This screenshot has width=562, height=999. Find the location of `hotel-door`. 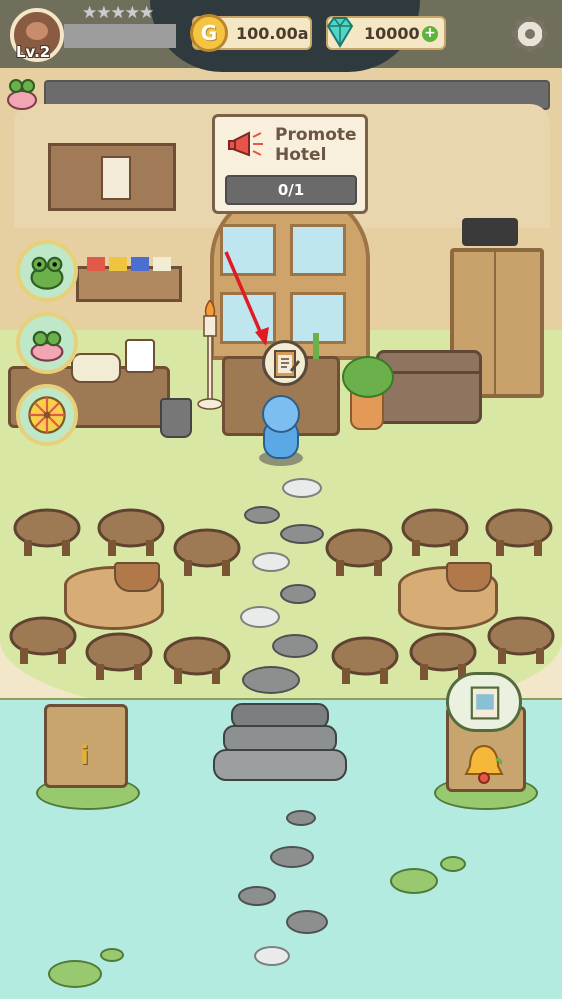

hotel-door is located at coordinates (290, 275).